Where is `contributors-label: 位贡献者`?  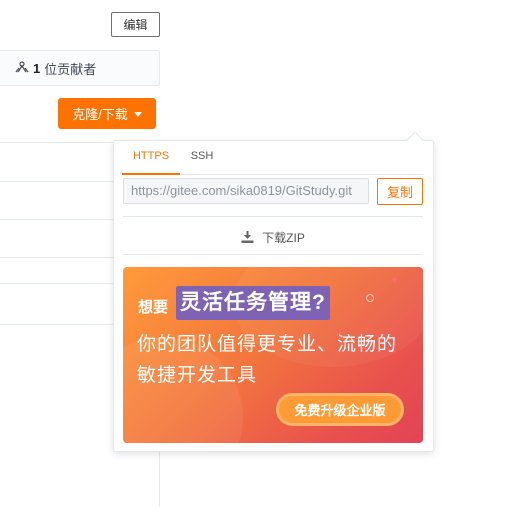
contributors-label: 位贡献者 is located at coordinates (70, 69).